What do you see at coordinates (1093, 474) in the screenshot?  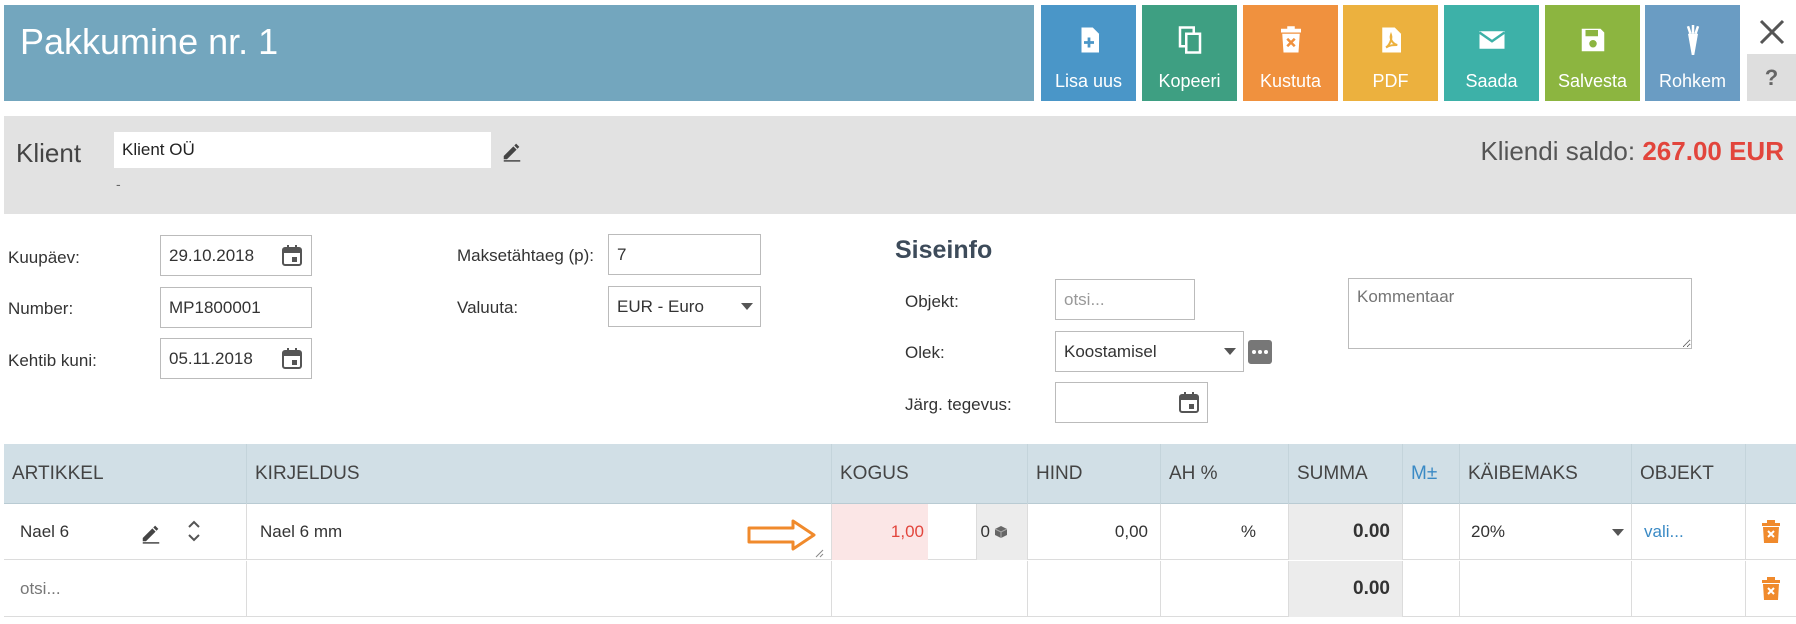 I see `column-price: HIND` at bounding box center [1093, 474].